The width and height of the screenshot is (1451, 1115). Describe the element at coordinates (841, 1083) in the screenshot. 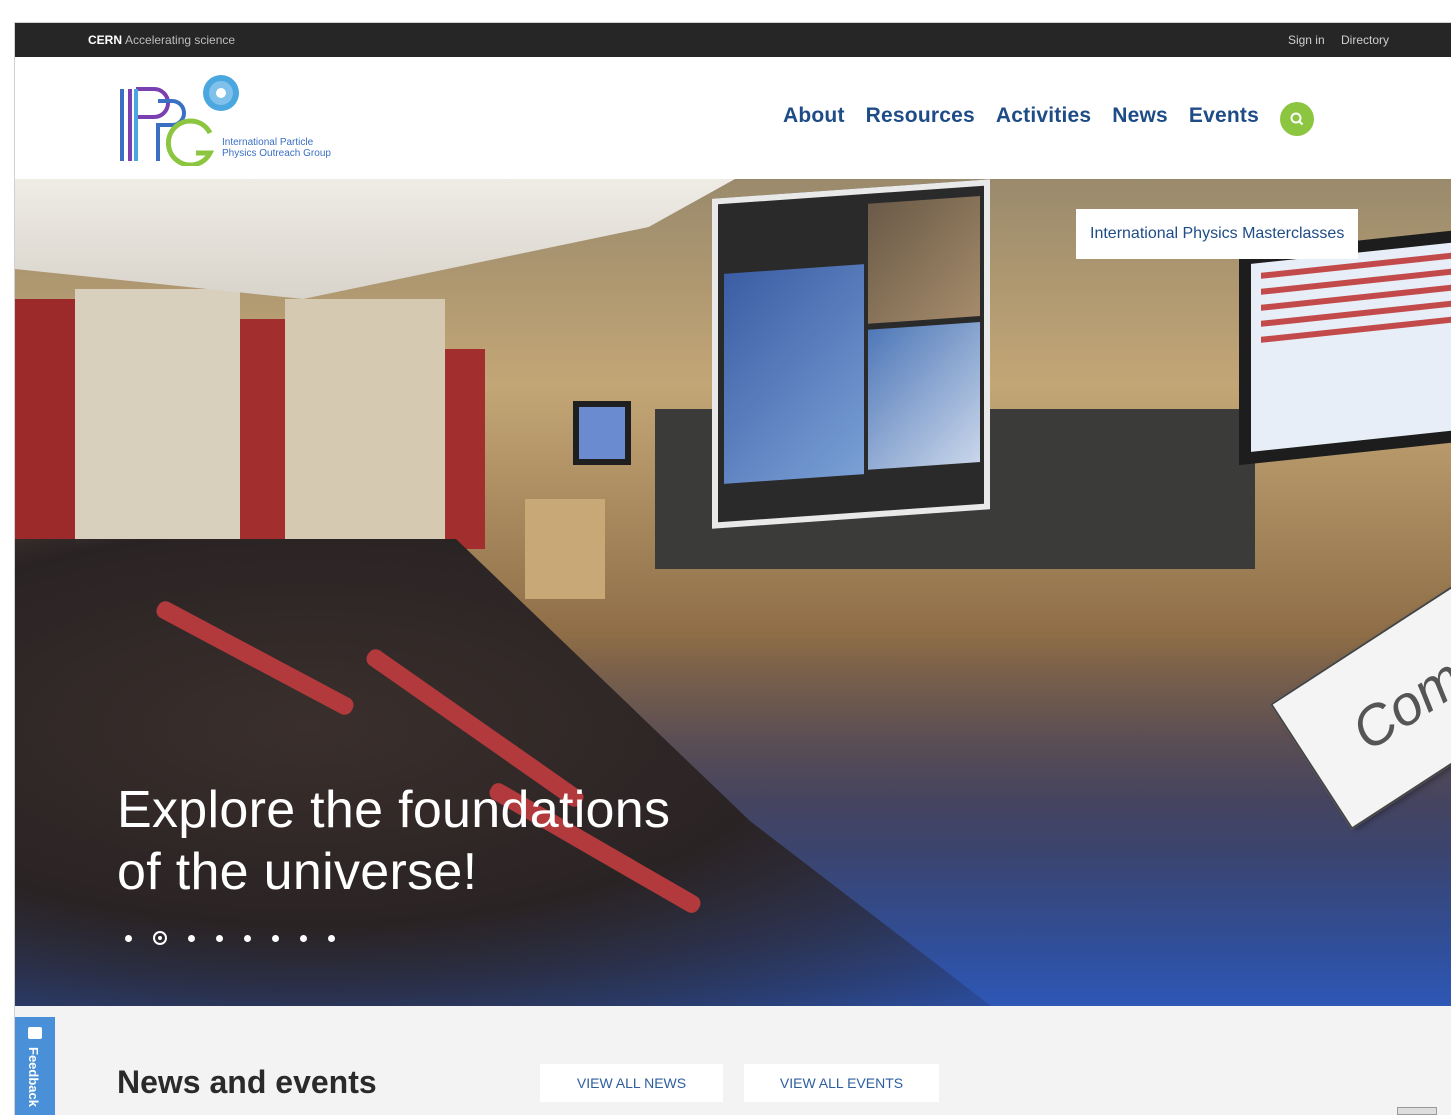

I see `view-all-events-button: VIEW ALL EVENTS` at that location.